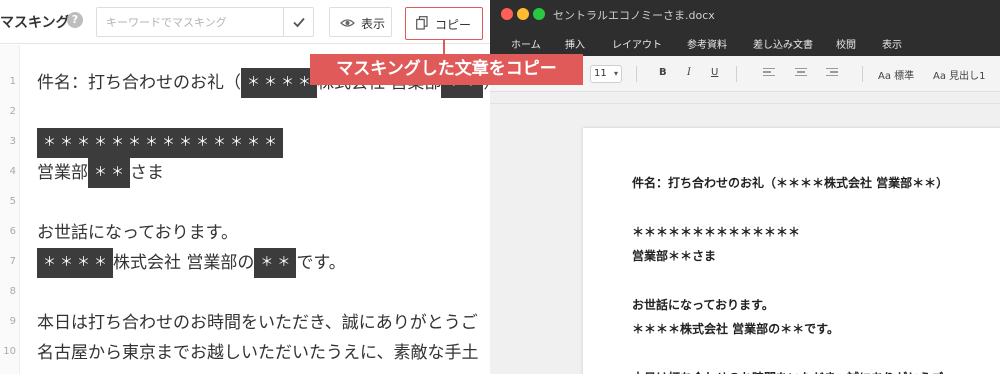 The image size is (1000, 374). What do you see at coordinates (422, 23) in the screenshot?
I see `copy-icon` at bounding box center [422, 23].